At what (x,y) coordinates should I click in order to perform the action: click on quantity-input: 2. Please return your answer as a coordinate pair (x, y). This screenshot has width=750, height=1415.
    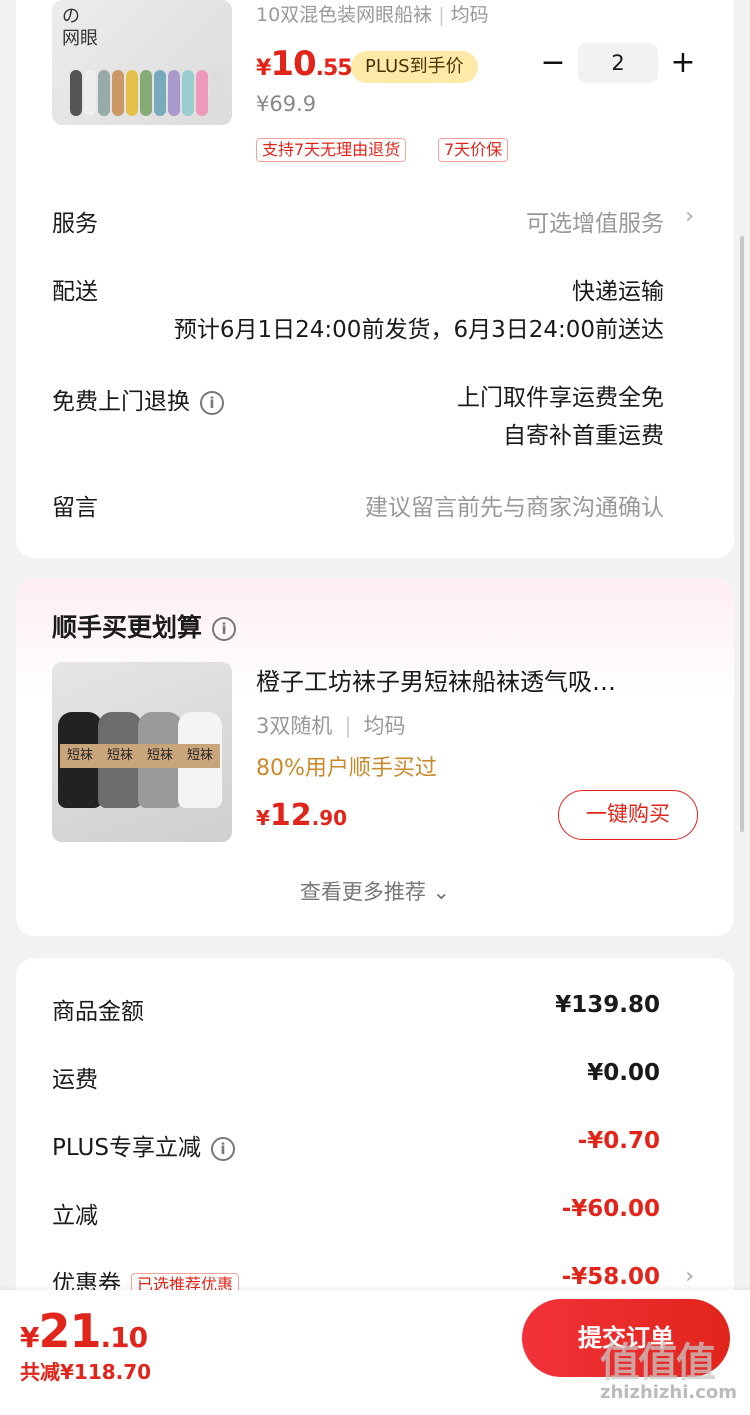
    Looking at the image, I should click on (618, 63).